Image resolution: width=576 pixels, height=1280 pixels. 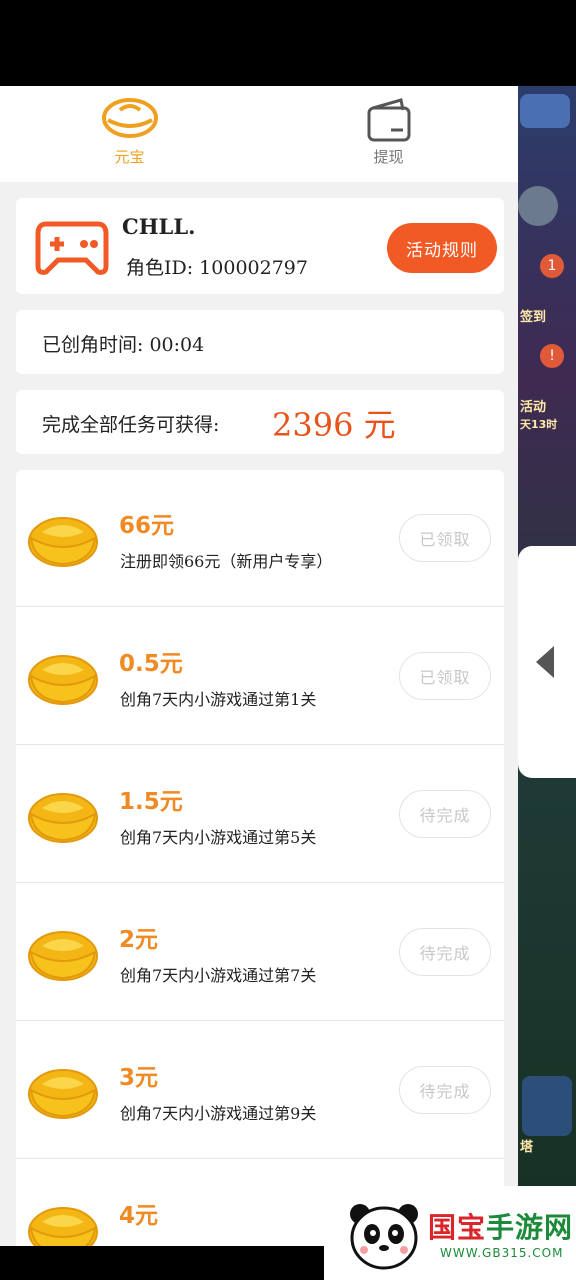 What do you see at coordinates (502, 1253) in the screenshot?
I see `watermark-site: WWW.GB315.COM` at bounding box center [502, 1253].